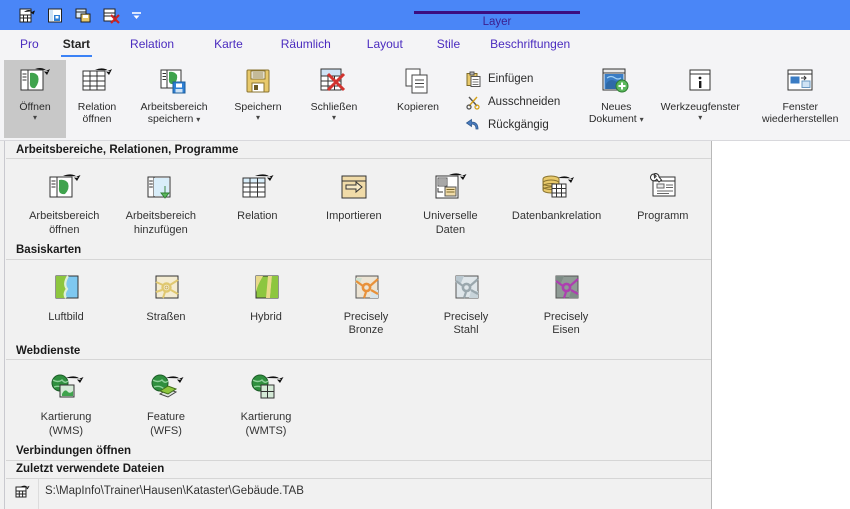 This screenshot has width=850, height=509. Describe the element at coordinates (136, 15) in the screenshot. I see `qat-customize-chevron-icon` at that location.